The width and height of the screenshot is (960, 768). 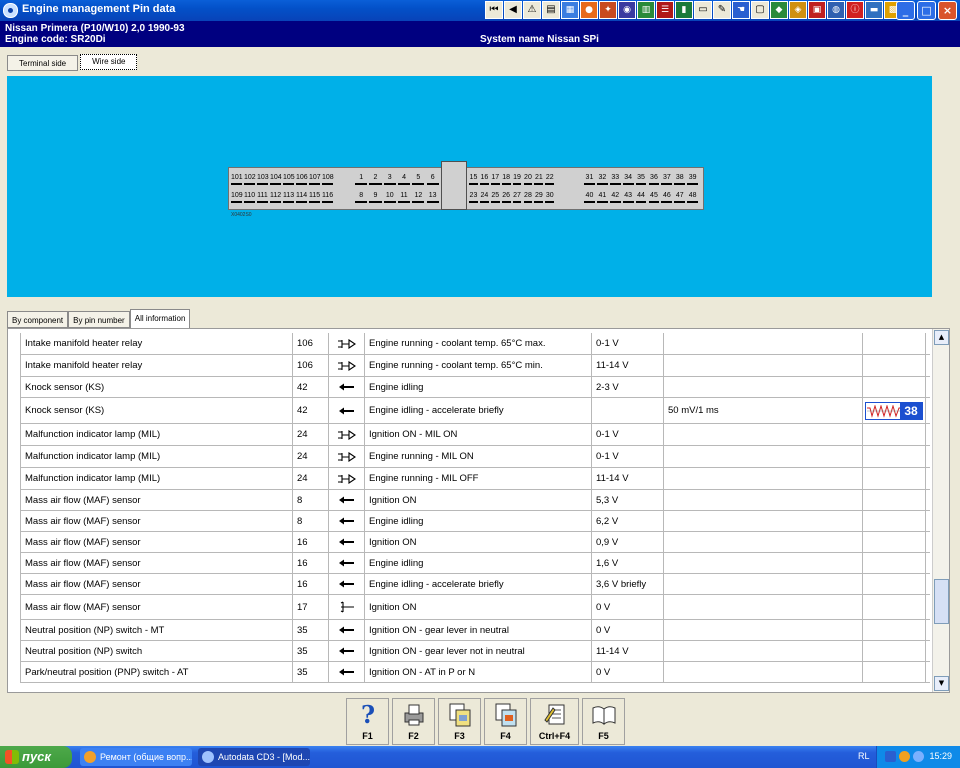 I want to click on connector-pin: 17, so click(x=495, y=179).